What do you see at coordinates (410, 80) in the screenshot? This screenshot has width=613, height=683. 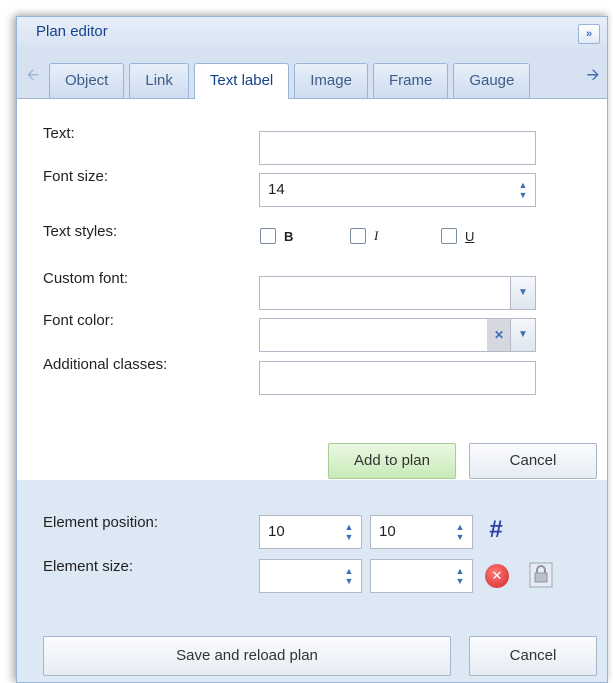 I see `tab-frame: Frame` at bounding box center [410, 80].